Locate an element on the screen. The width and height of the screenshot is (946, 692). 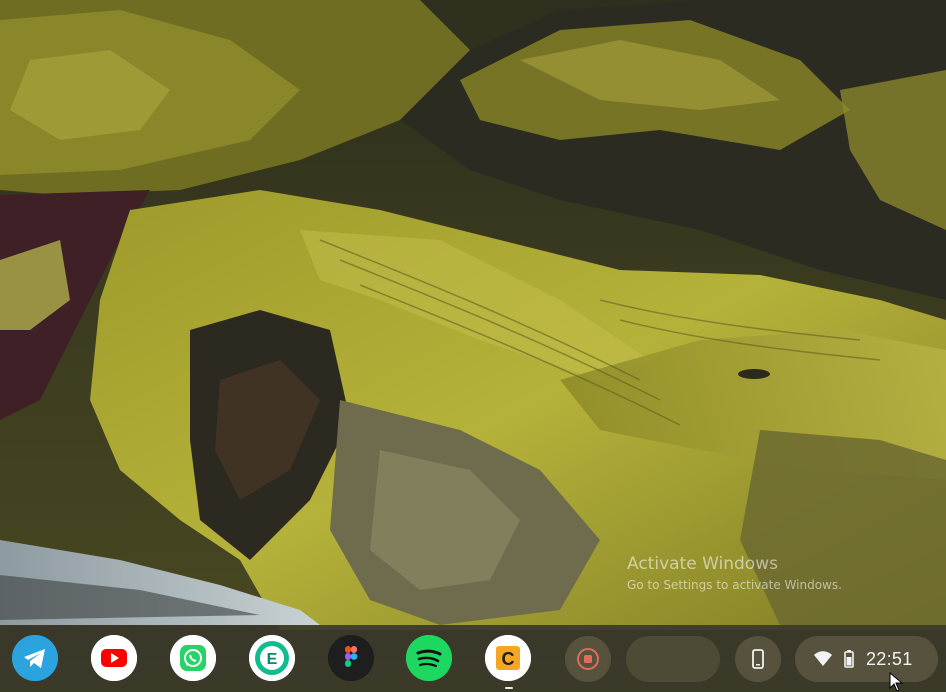
watermark-title: Activate Windows is located at coordinates (702, 564).